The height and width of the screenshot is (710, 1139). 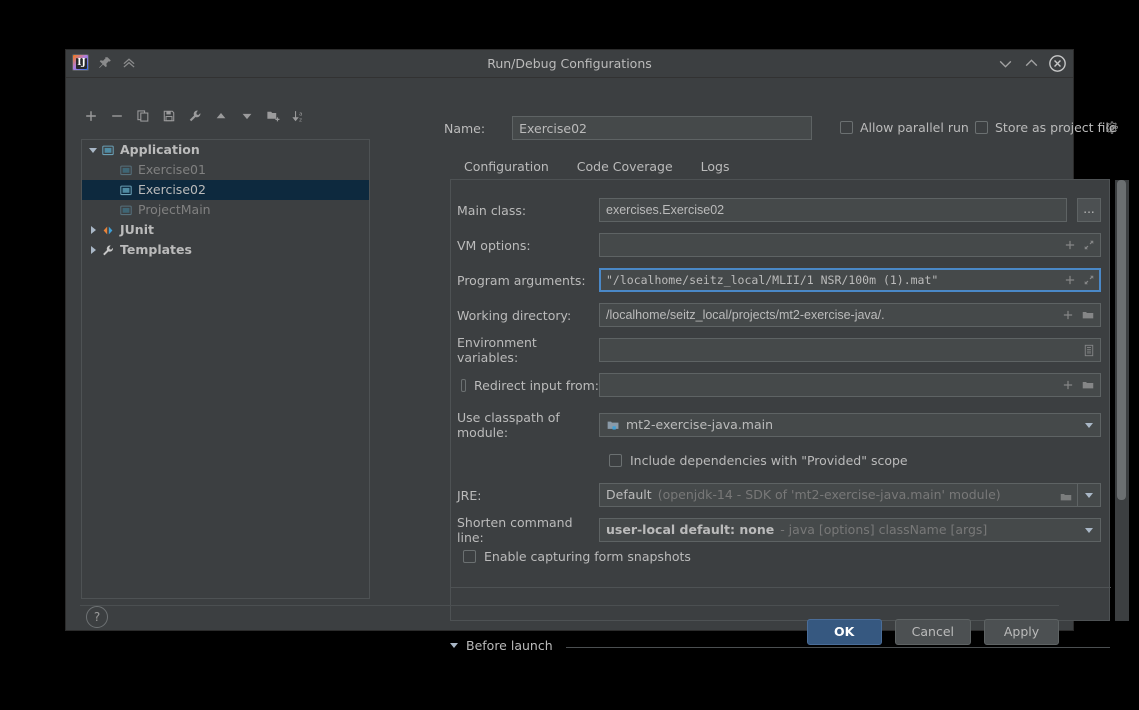 I want to click on before-launch-section: Before launch, so click(x=501, y=645).